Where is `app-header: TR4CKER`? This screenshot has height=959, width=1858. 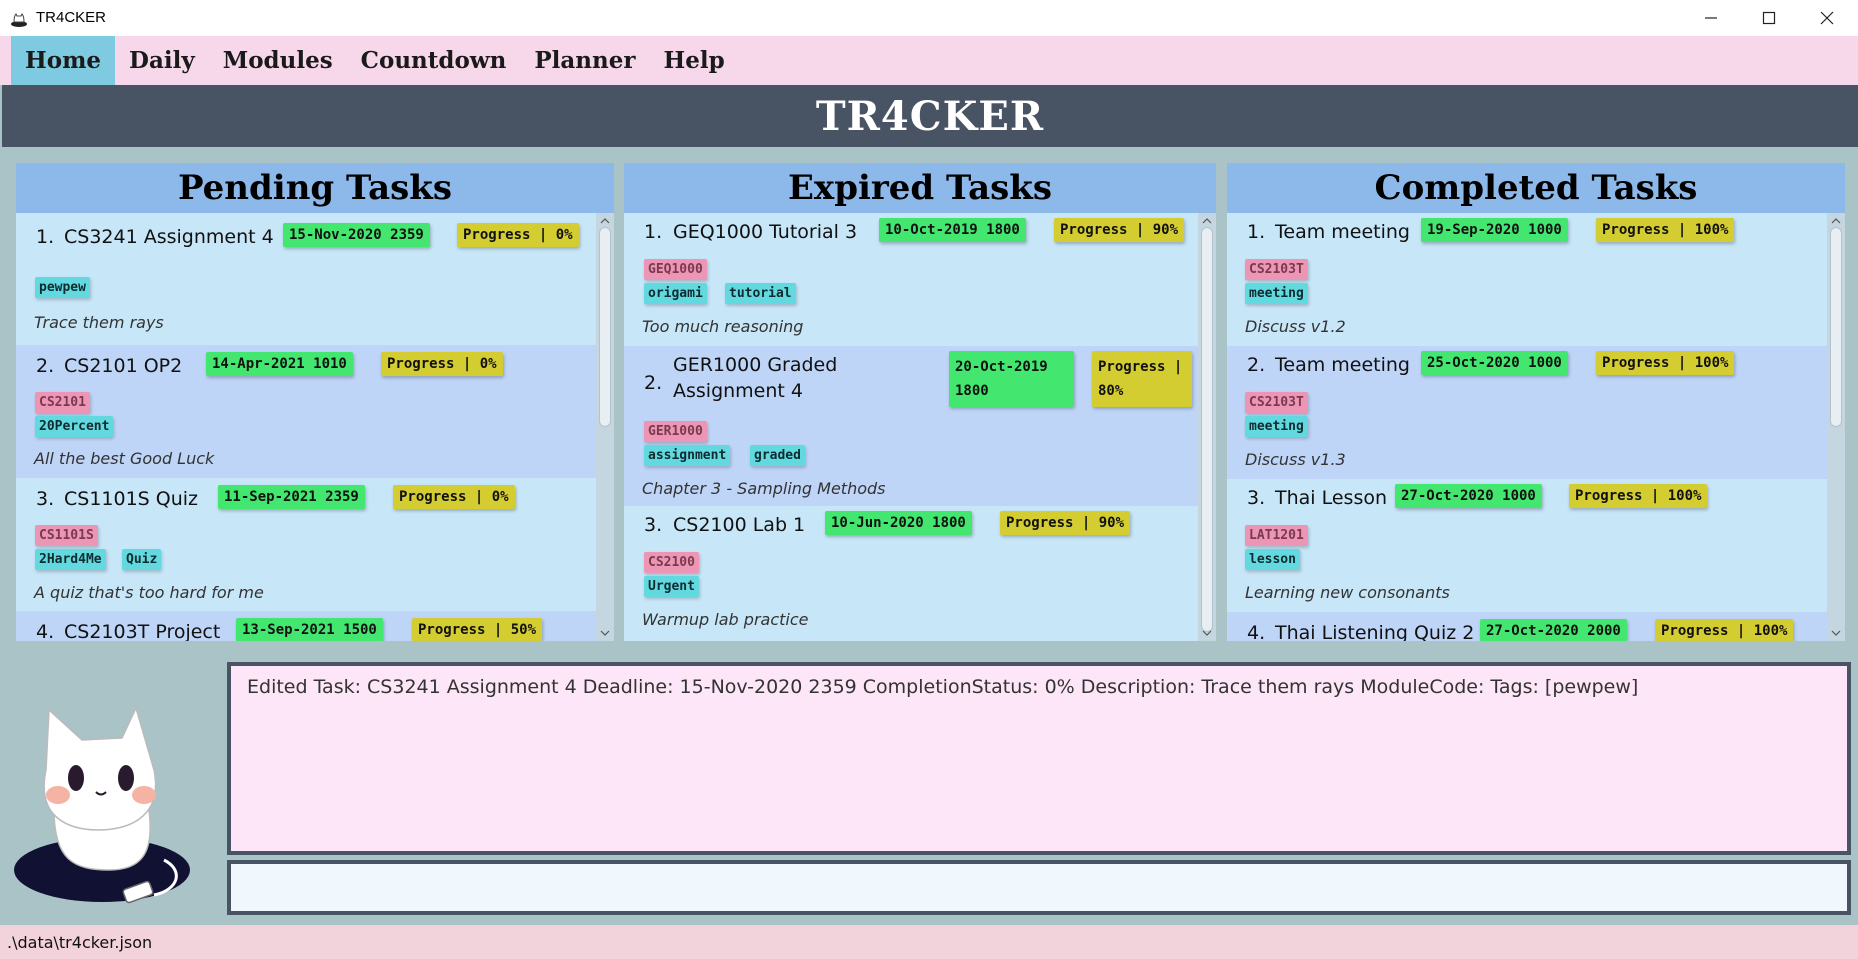 app-header: TR4CKER is located at coordinates (930, 116).